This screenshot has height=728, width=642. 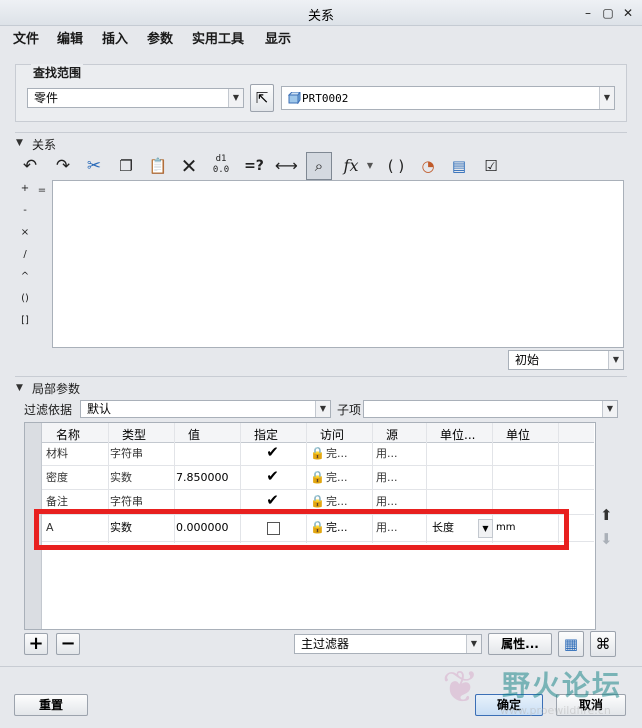 I want to click on filter-value: 默认, so click(x=99, y=409).